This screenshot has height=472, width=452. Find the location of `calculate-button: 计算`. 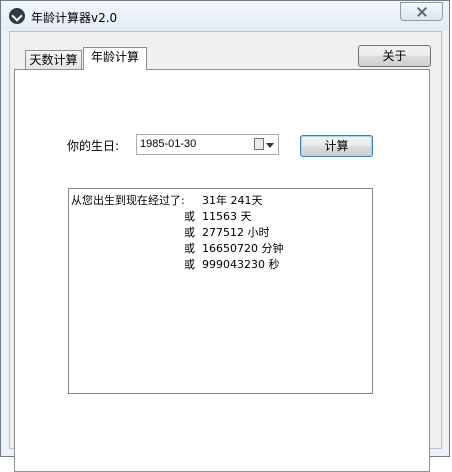

calculate-button: 计算 is located at coordinates (336, 146).